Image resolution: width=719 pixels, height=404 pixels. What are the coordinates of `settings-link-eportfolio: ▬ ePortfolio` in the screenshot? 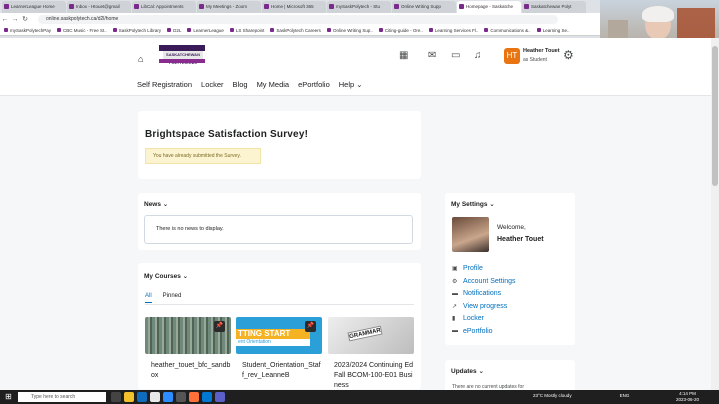 It's located at (484, 332).